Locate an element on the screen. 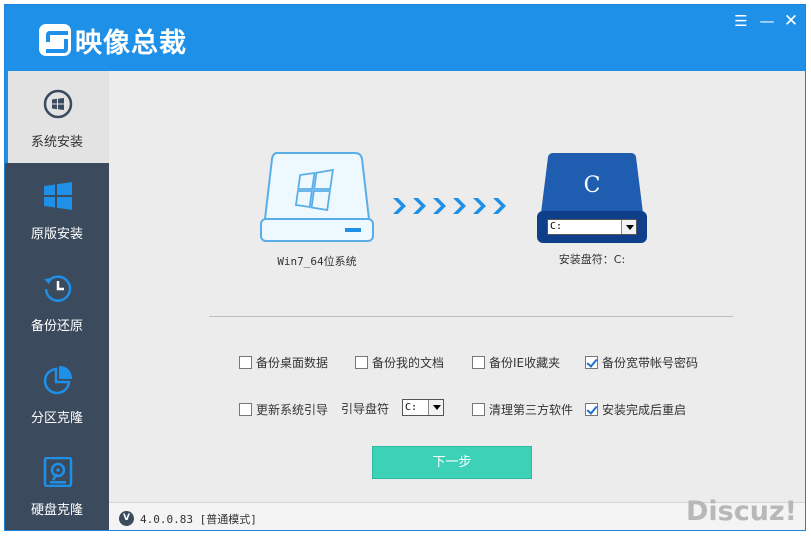 The height and width of the screenshot is (536, 811). sidebar-item-backup-restore: 备份还原 is located at coordinates (57, 301).